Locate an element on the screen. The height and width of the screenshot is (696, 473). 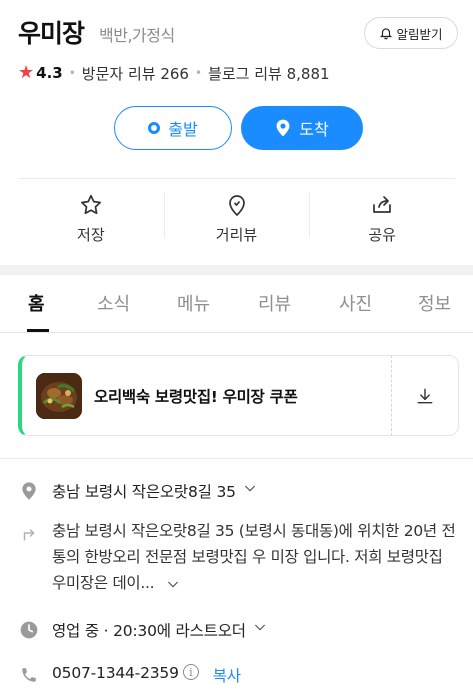
copy-button: 복사 is located at coordinates (227, 675).